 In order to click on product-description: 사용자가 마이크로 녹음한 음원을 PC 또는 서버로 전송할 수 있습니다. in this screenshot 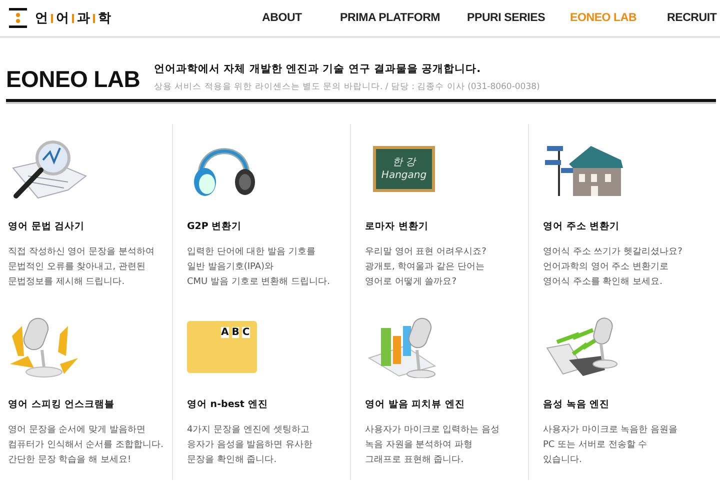, I will do `click(611, 445)`.